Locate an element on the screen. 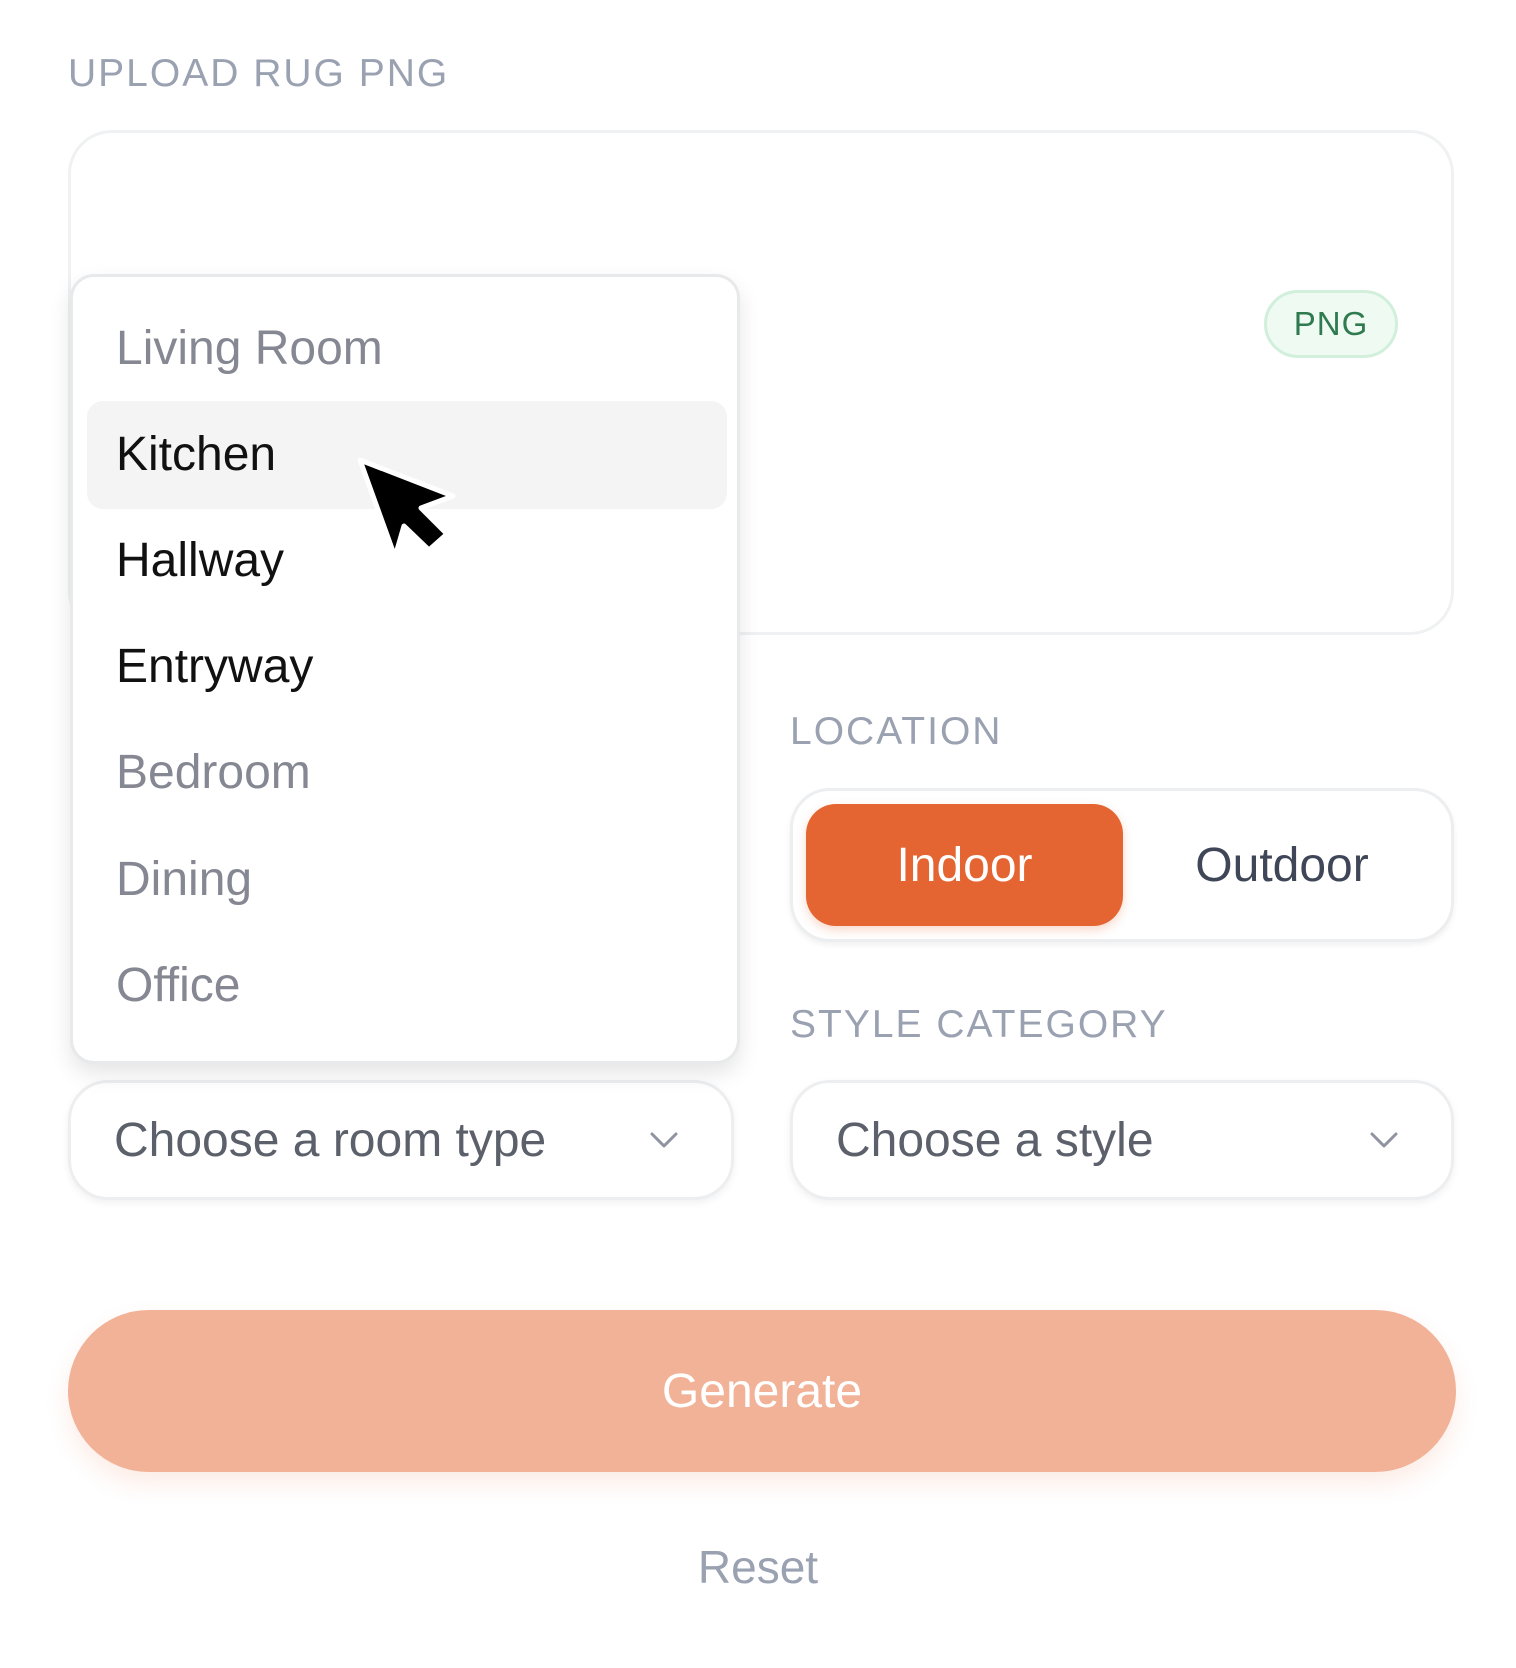 This screenshot has width=1516, height=1668. upload-section-label: UPLOAD RUG PNG is located at coordinates (259, 73).